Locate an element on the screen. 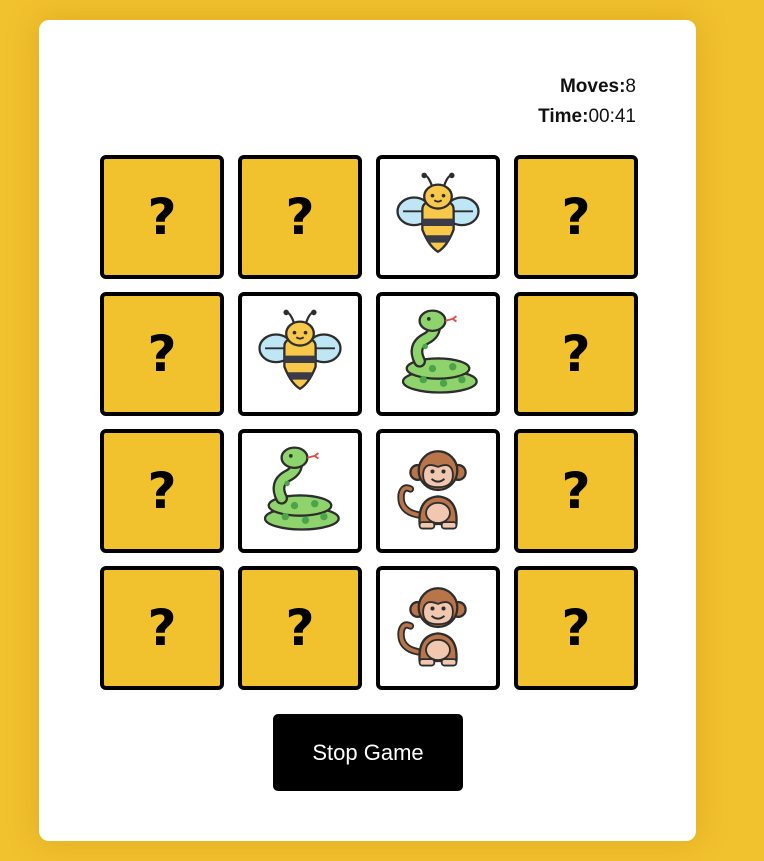 Image resolution: width=764 pixels, height=861 pixels. card-13: ? is located at coordinates (162, 628).